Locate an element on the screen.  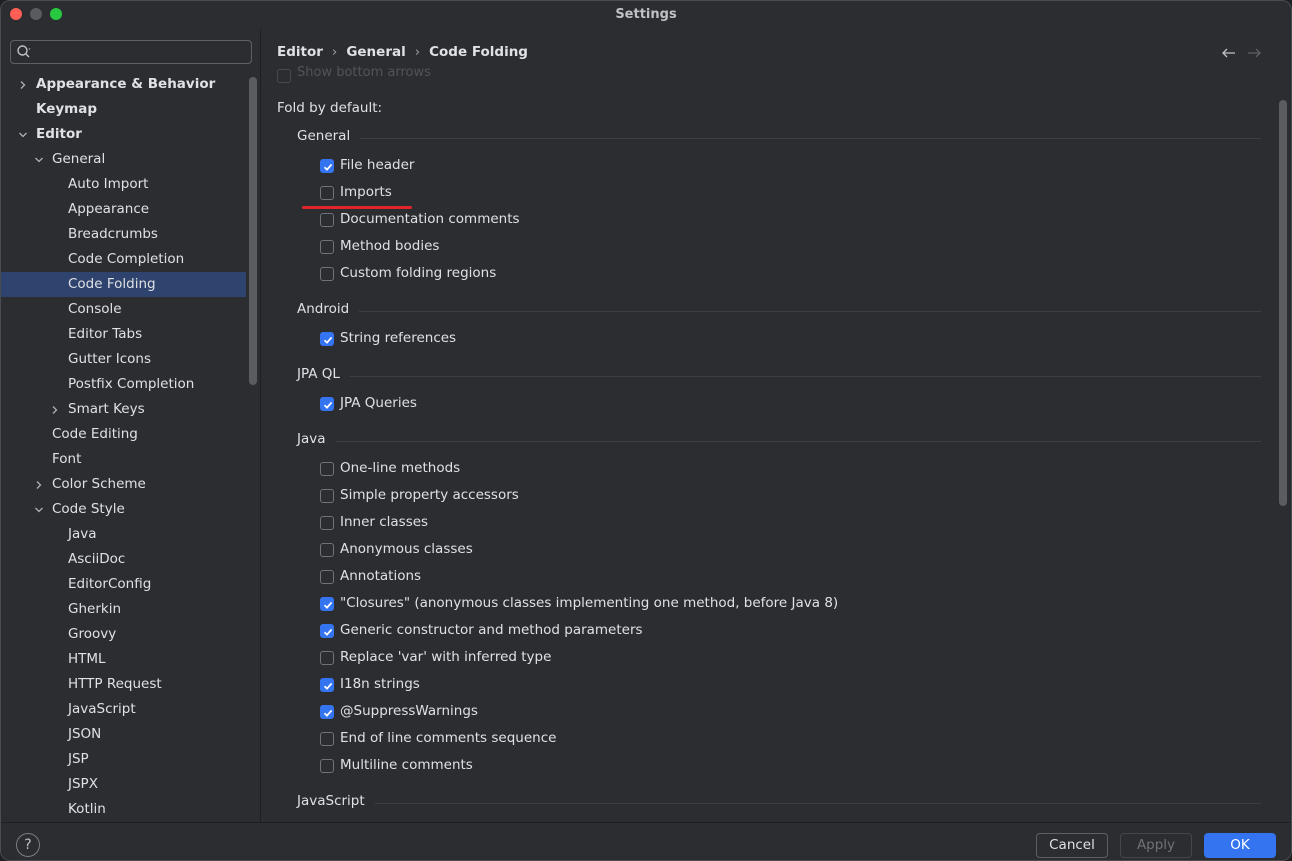
sidebar-item-label: Editor Tabs is located at coordinates (105, 334).